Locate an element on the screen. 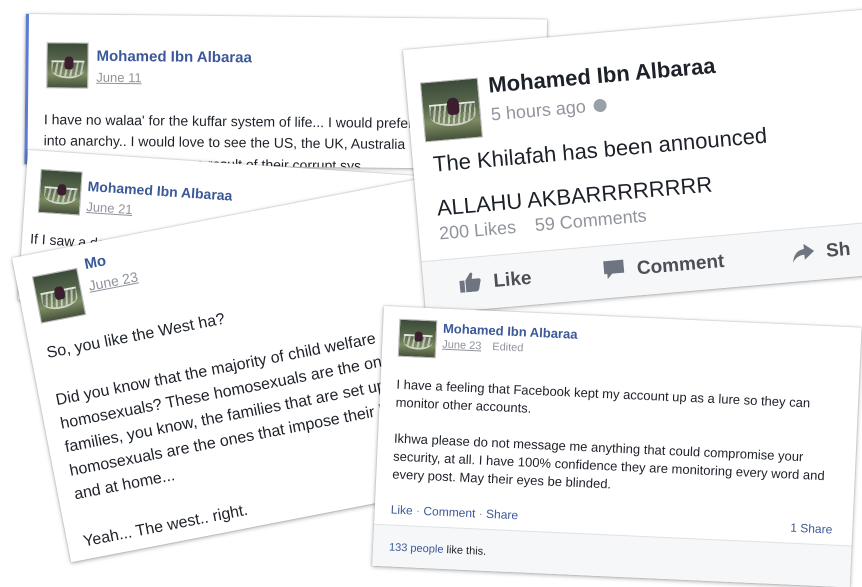 Image resolution: width=862 pixels, height=587 pixels. comment-link: Comment is located at coordinates (449, 512).